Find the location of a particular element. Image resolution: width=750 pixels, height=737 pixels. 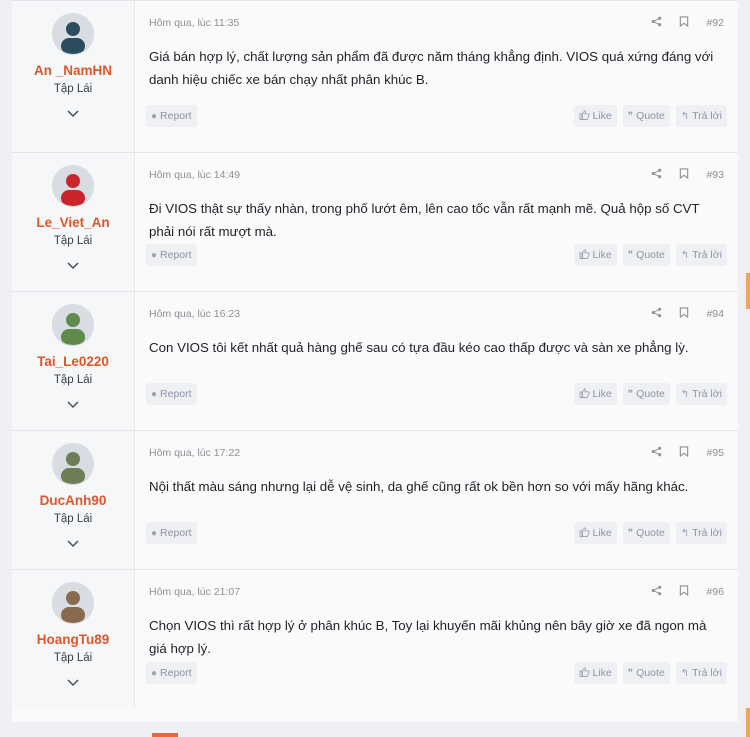

post-meta: Hôm qua, lúc 16:23 #94 is located at coordinates (437, 314).